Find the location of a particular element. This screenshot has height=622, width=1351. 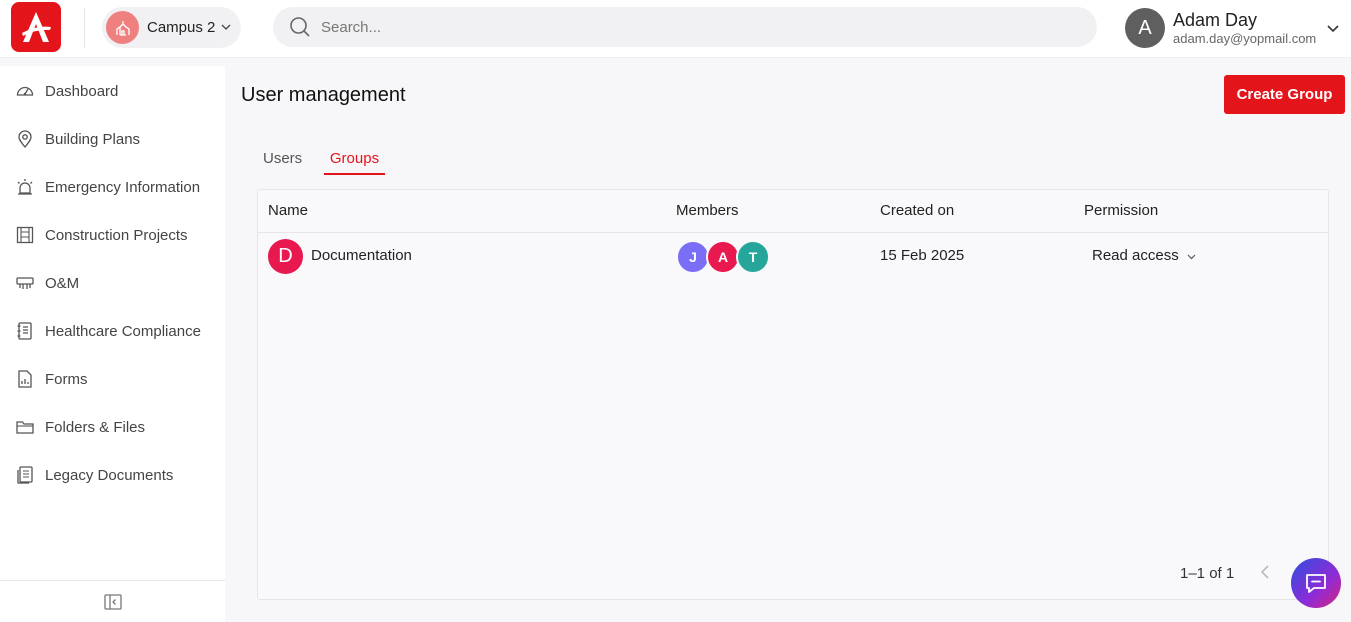

avatar: A is located at coordinates (1145, 28).